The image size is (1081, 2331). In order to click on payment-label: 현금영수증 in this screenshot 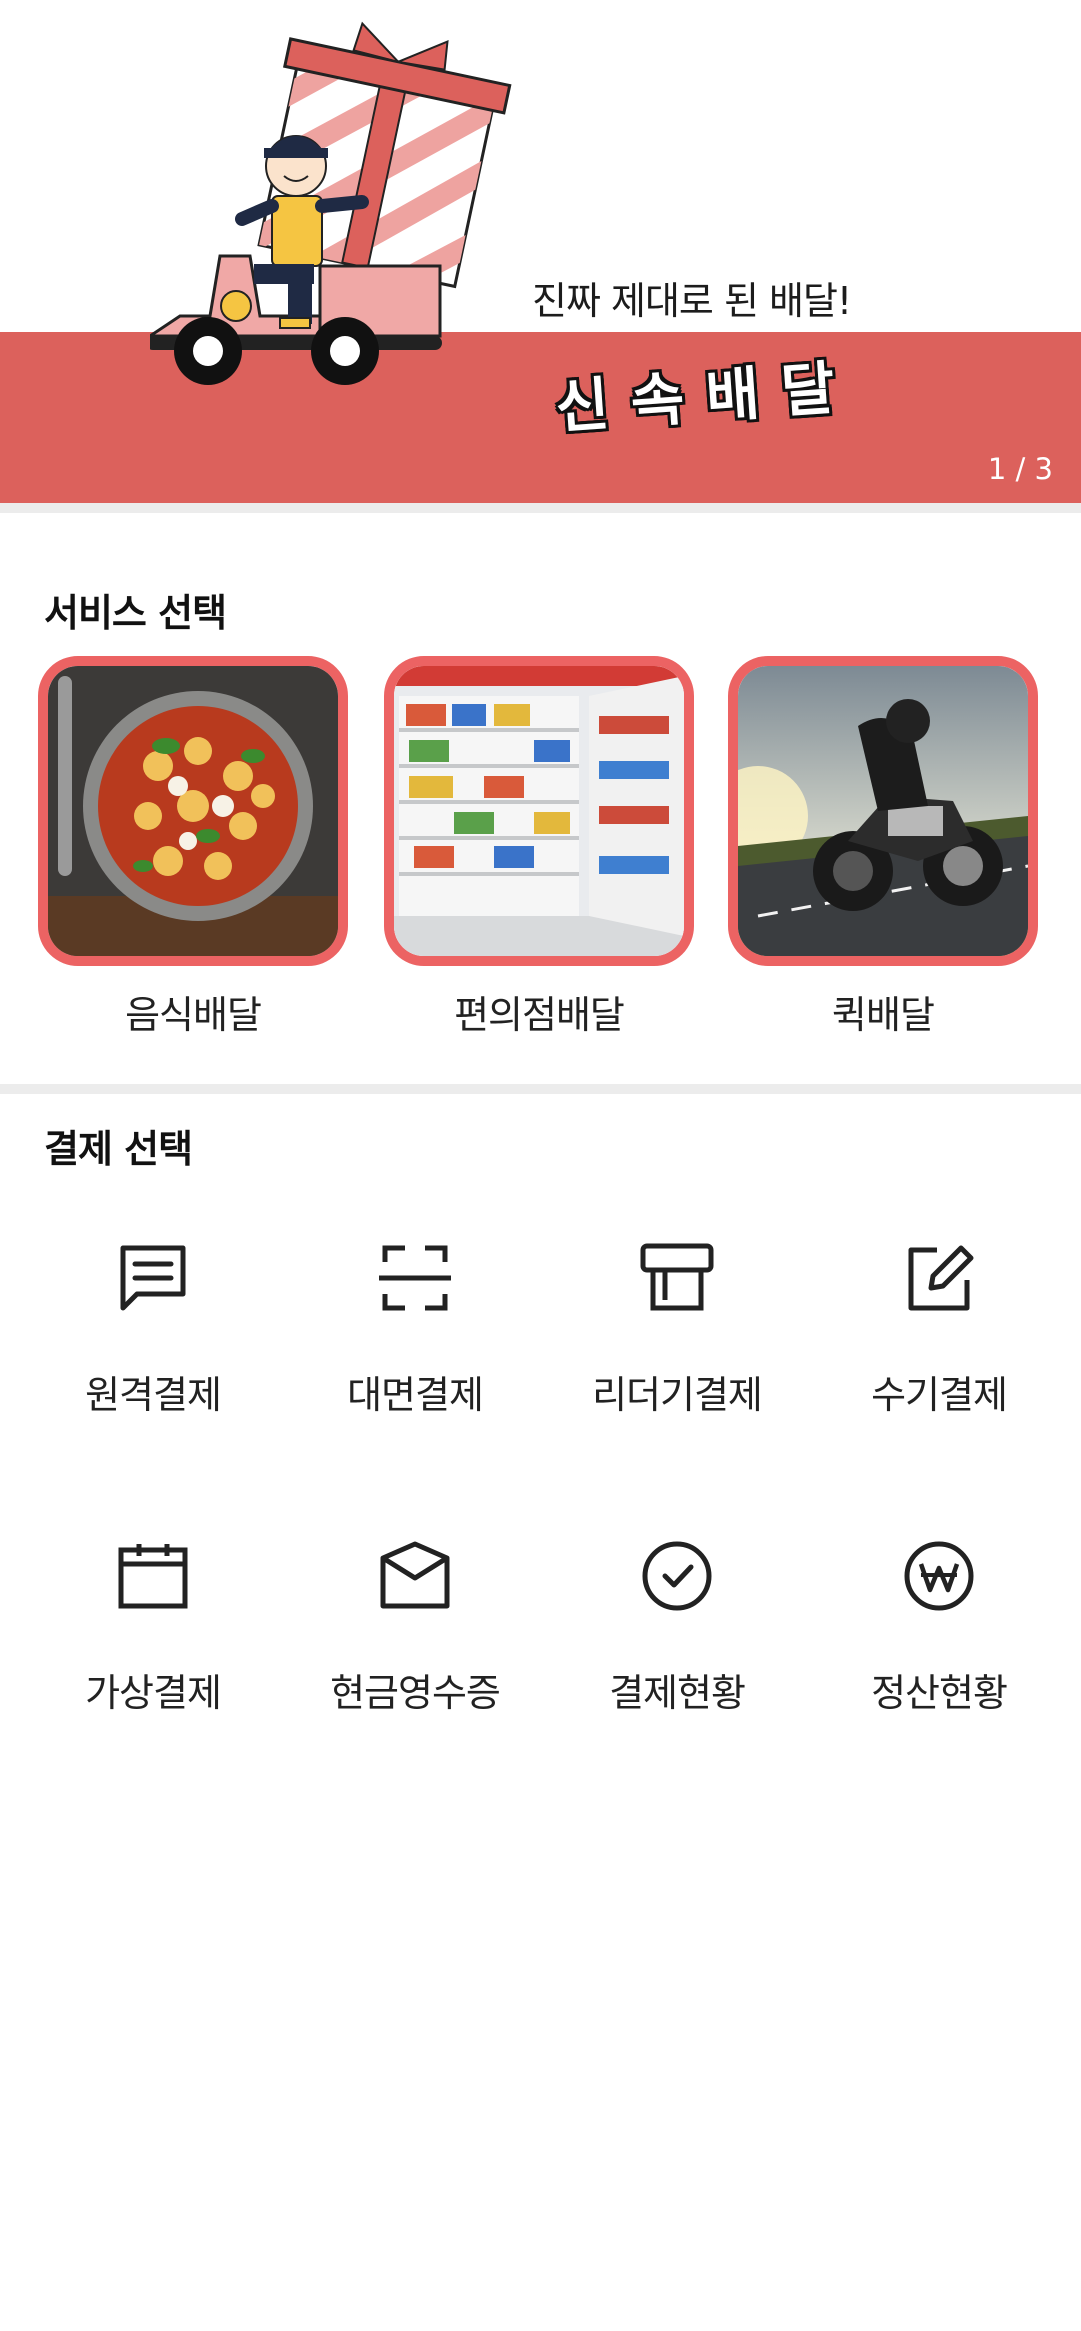, I will do `click(415, 1693)`.